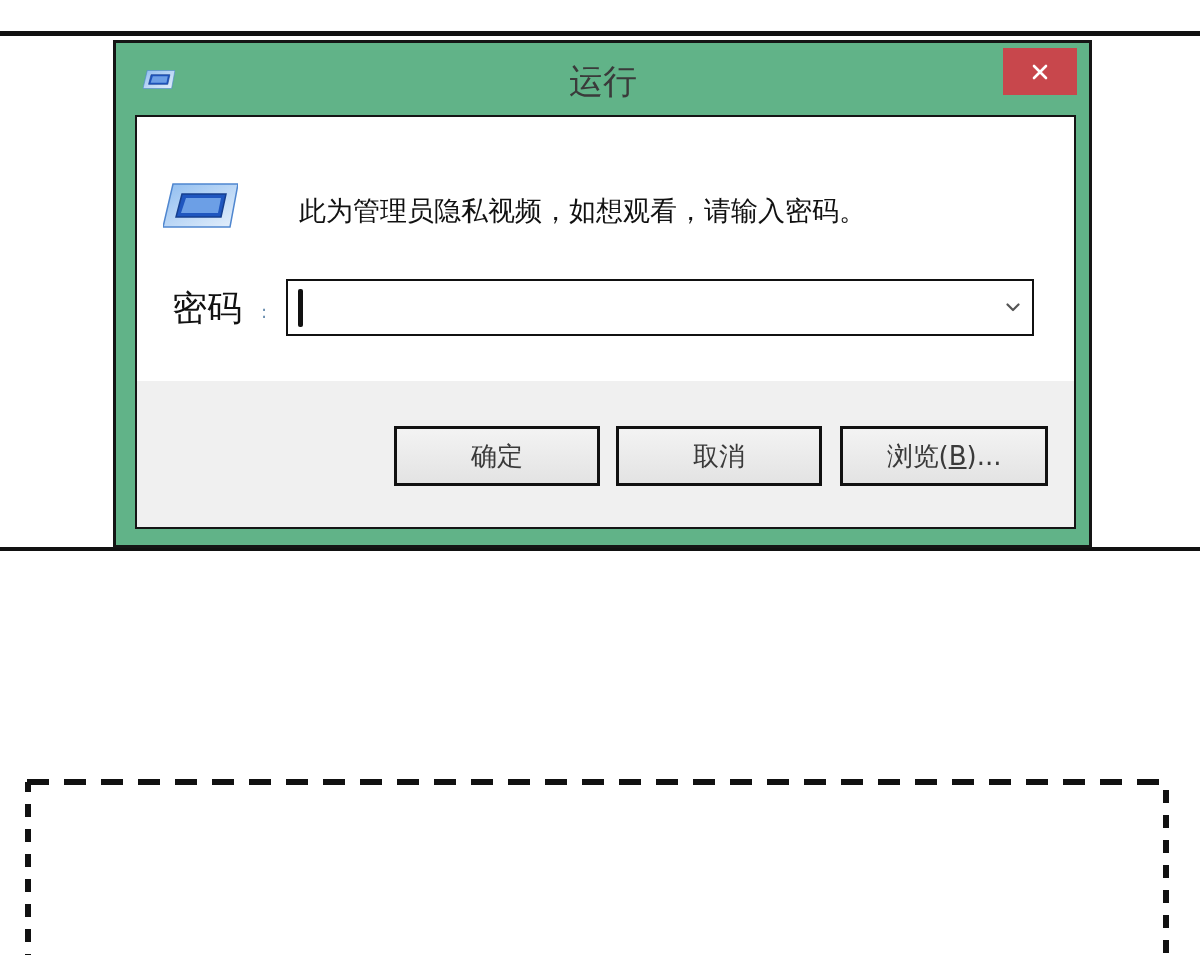  Describe the element at coordinates (200, 205) in the screenshot. I see `run-program-icon` at that location.